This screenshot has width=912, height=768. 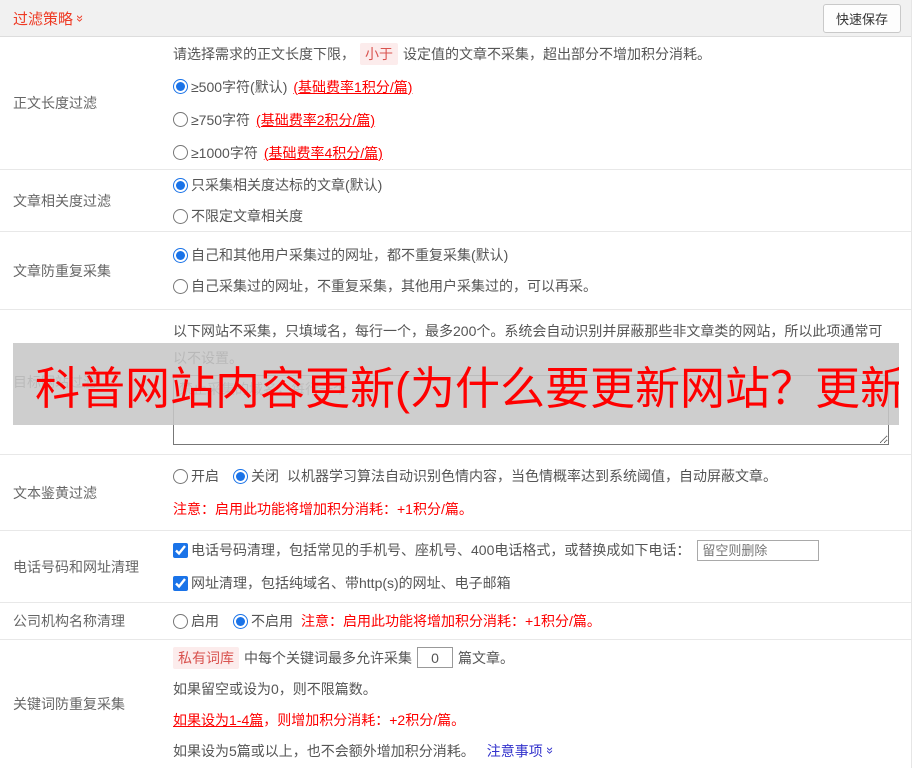 I want to click on body-length-description: 请选择需求的正文长度下限， 小于 设定值的文章不采集，超出部分不增加积分消耗。, so click(x=537, y=53).